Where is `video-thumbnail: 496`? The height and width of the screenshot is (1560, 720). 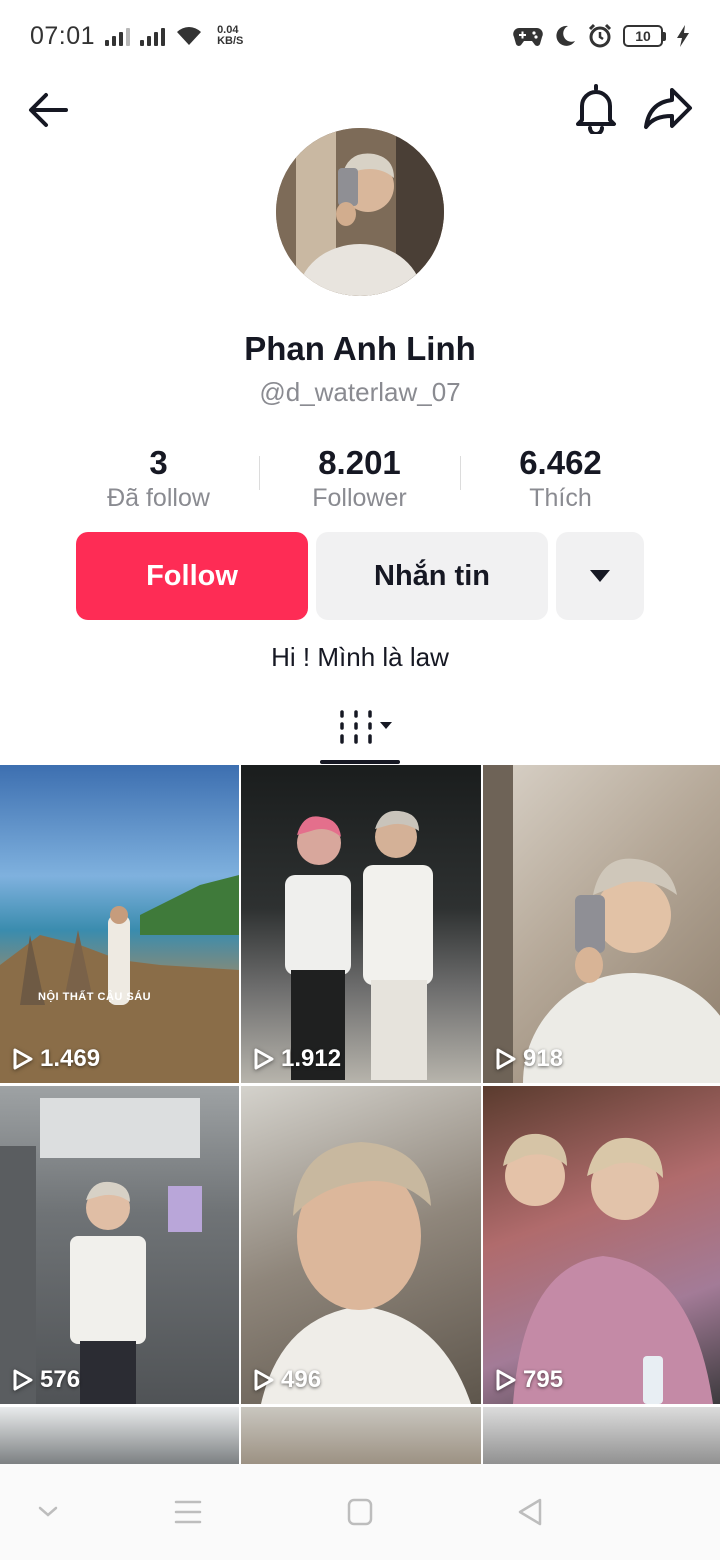
video-thumbnail: 496 is located at coordinates (361, 1245).